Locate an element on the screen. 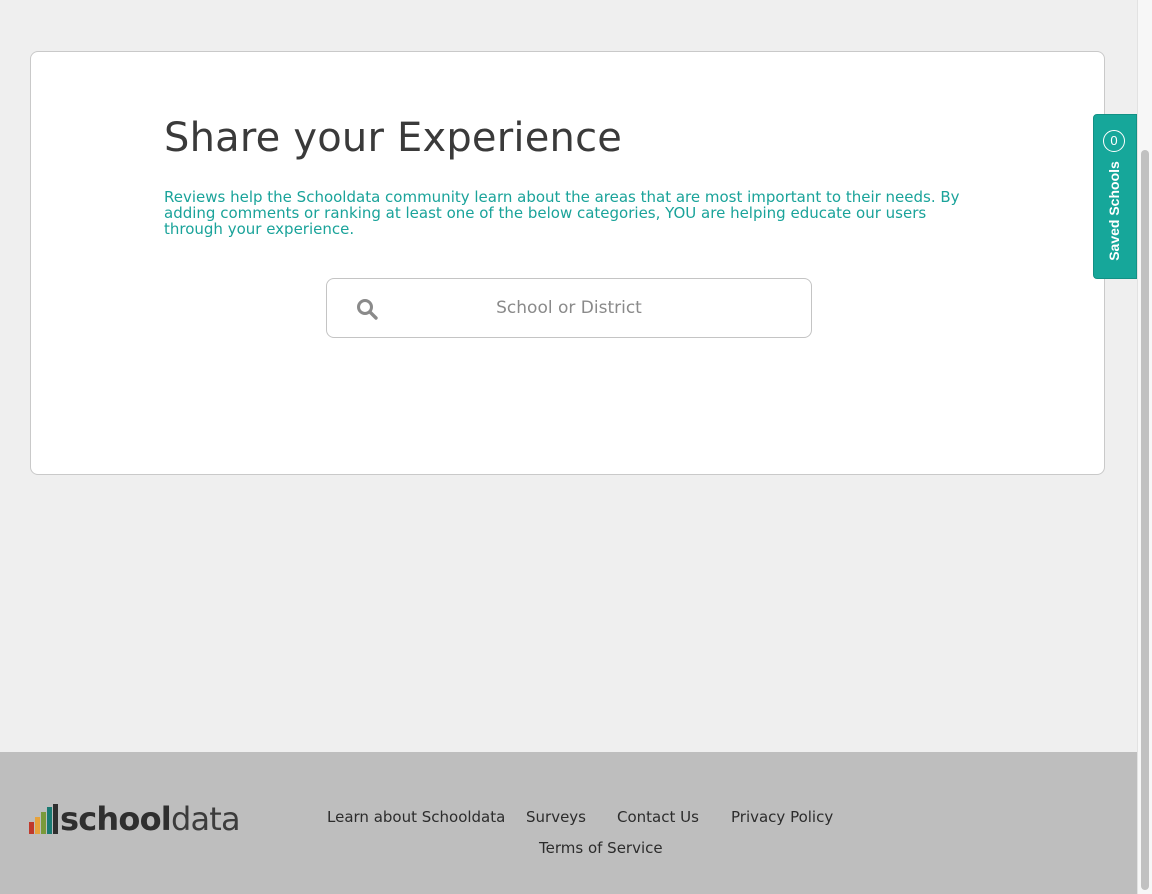 This screenshot has width=1152, height=894. saved-schools-count-badge: 0 is located at coordinates (1114, 141).